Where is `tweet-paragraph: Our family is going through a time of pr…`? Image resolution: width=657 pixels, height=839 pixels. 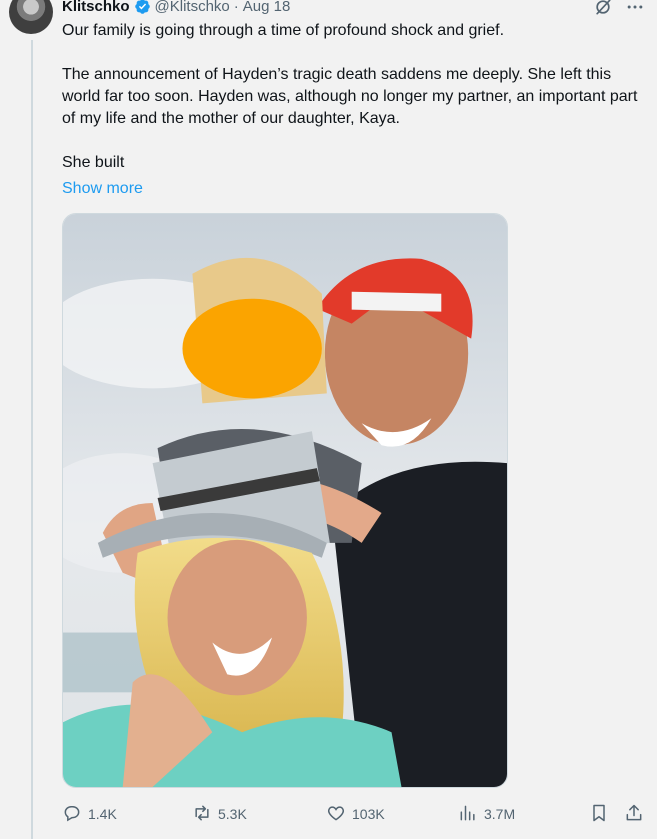 tweet-paragraph: Our family is going through a time of pr… is located at coordinates (283, 30).